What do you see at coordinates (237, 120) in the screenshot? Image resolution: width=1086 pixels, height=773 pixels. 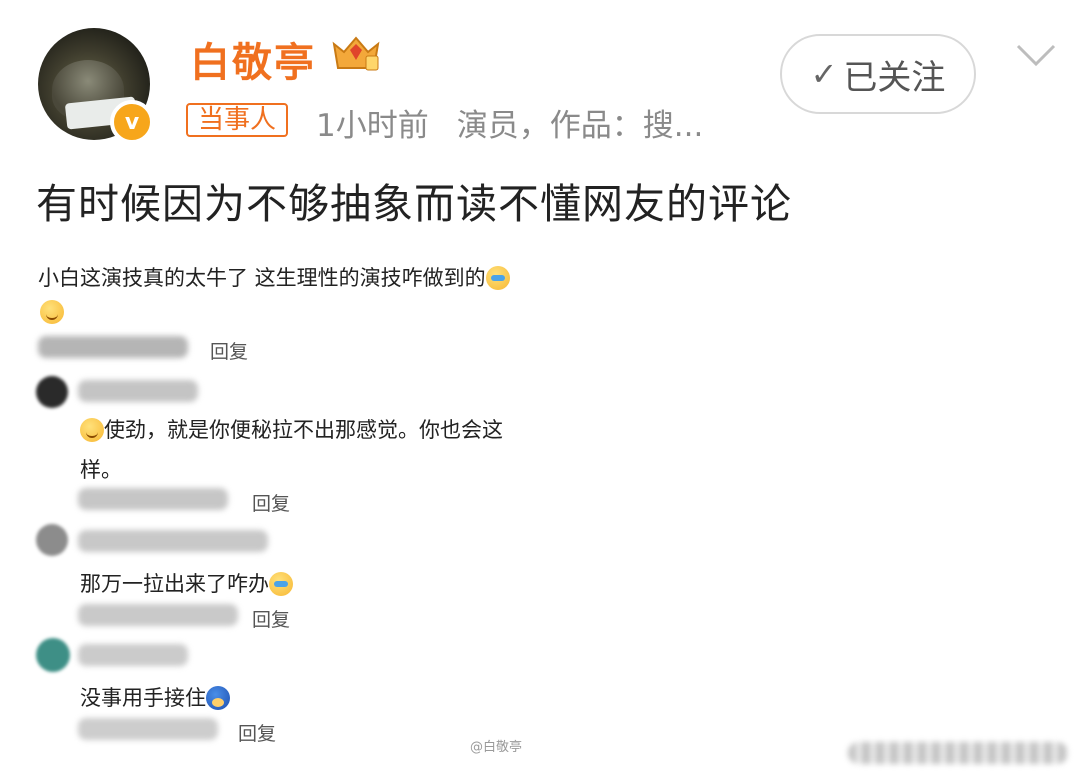 I see `participant-tag: 当事人` at bounding box center [237, 120].